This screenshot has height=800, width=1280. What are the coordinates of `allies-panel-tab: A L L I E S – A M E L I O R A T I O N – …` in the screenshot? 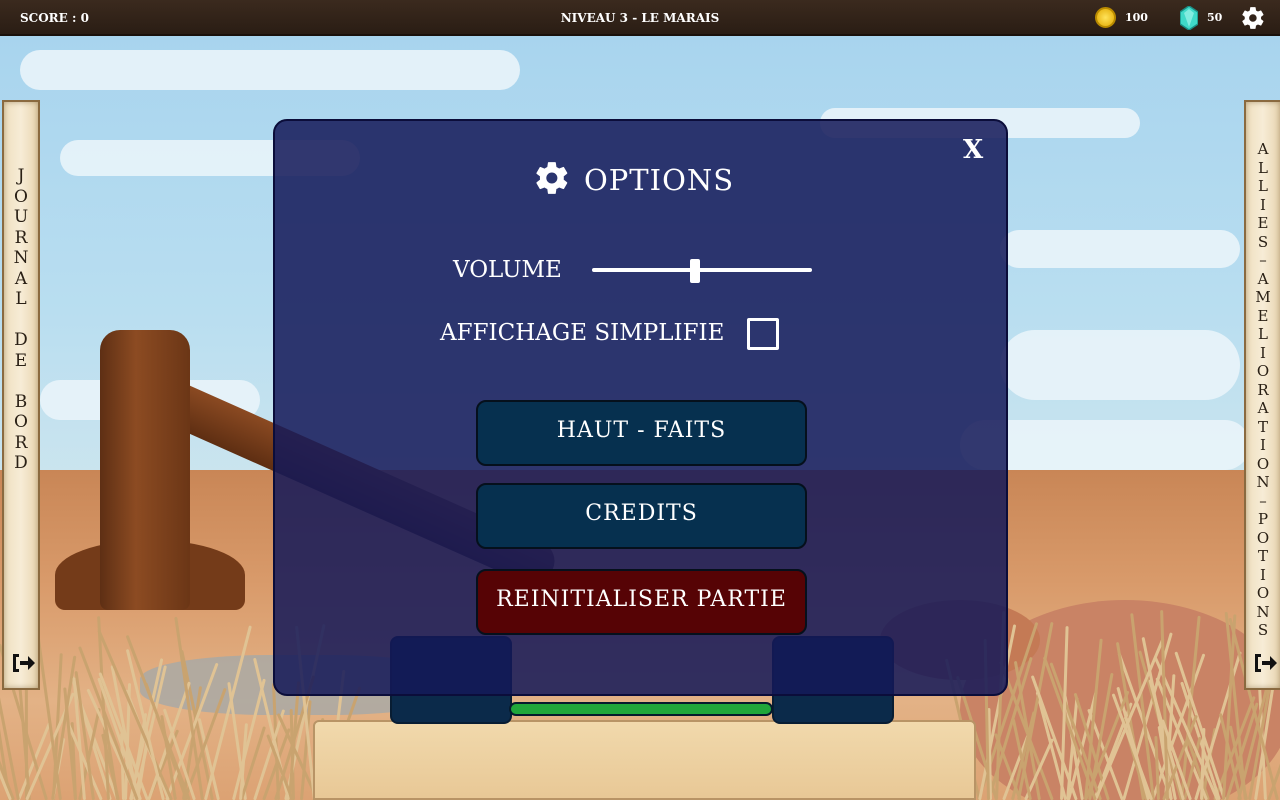 It's located at (1262, 395).